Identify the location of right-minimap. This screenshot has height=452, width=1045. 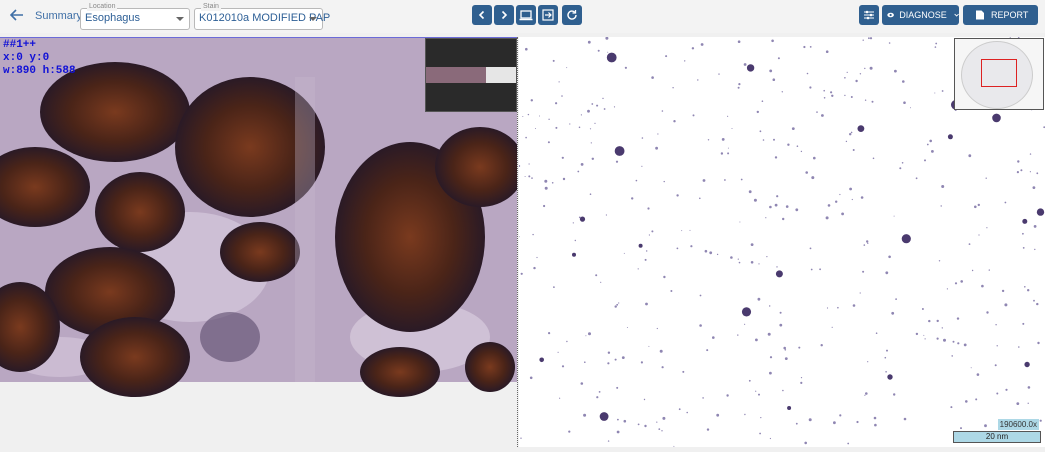
(999, 74).